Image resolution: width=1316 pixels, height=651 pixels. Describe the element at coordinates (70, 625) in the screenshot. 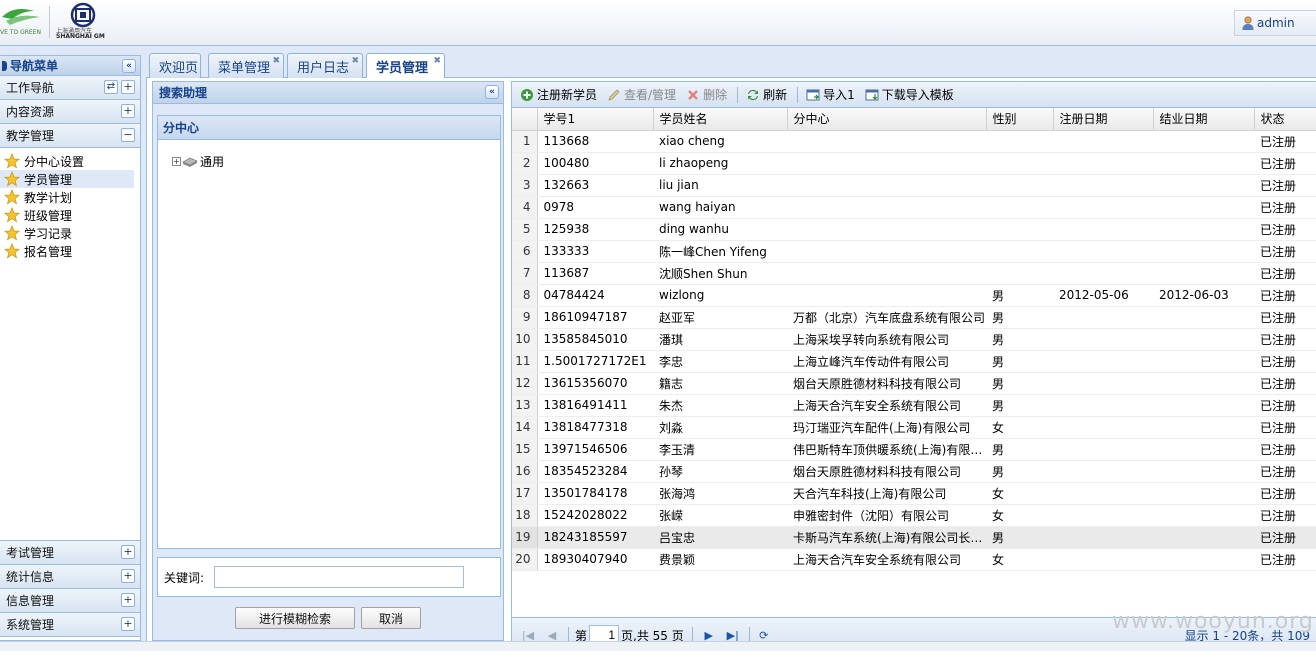

I see `nav-section: 系统管理 +` at that location.